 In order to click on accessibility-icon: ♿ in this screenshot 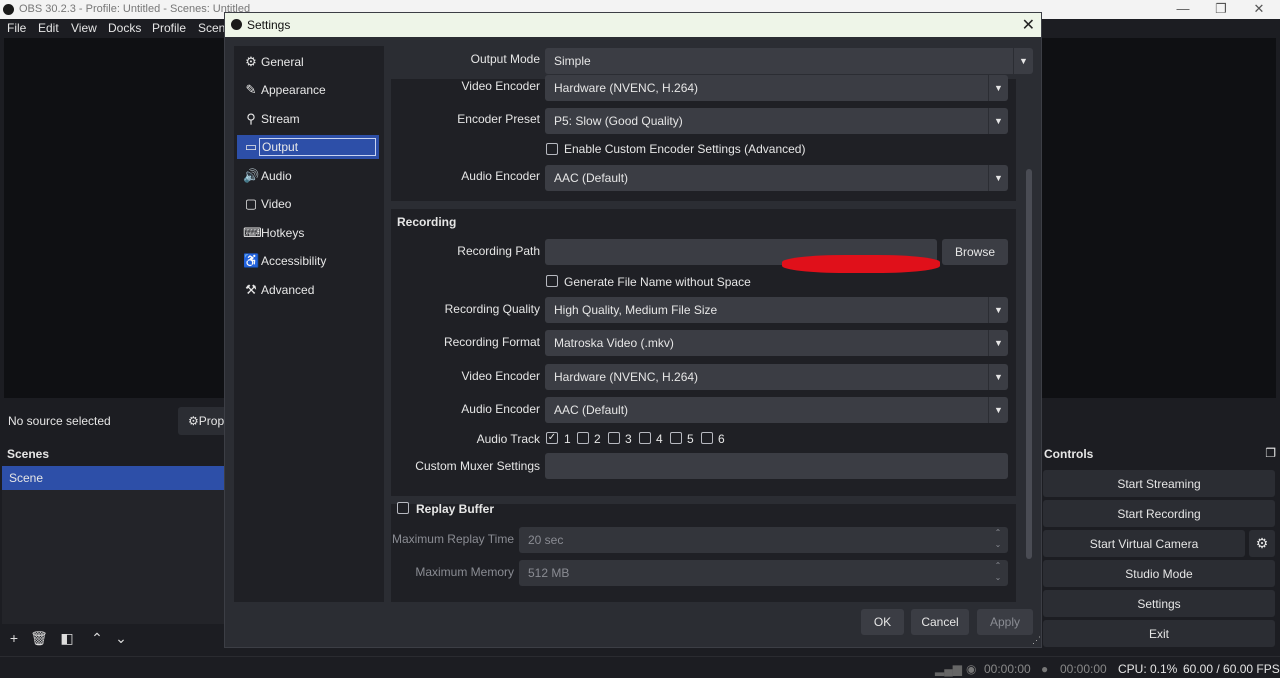, I will do `click(251, 260)`.